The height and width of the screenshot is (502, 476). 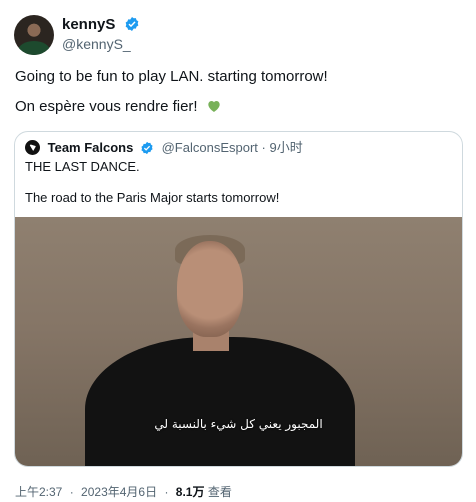 I want to click on author-handle: @kennyS_, so click(x=96, y=44).